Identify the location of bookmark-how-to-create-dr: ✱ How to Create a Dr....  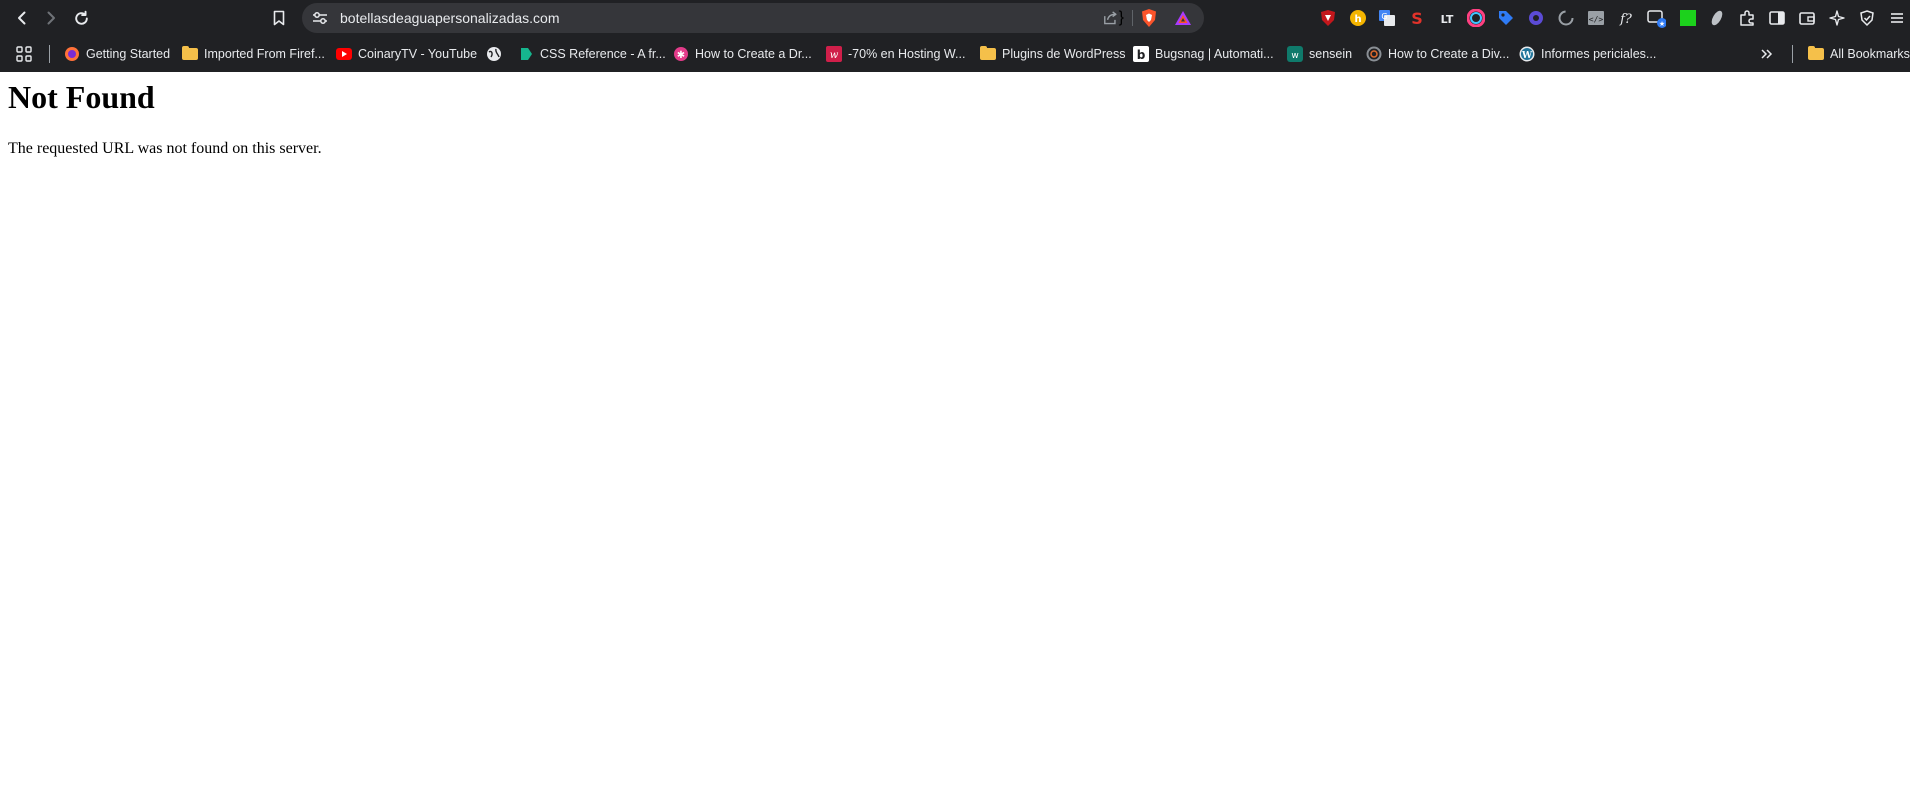
(742, 54).